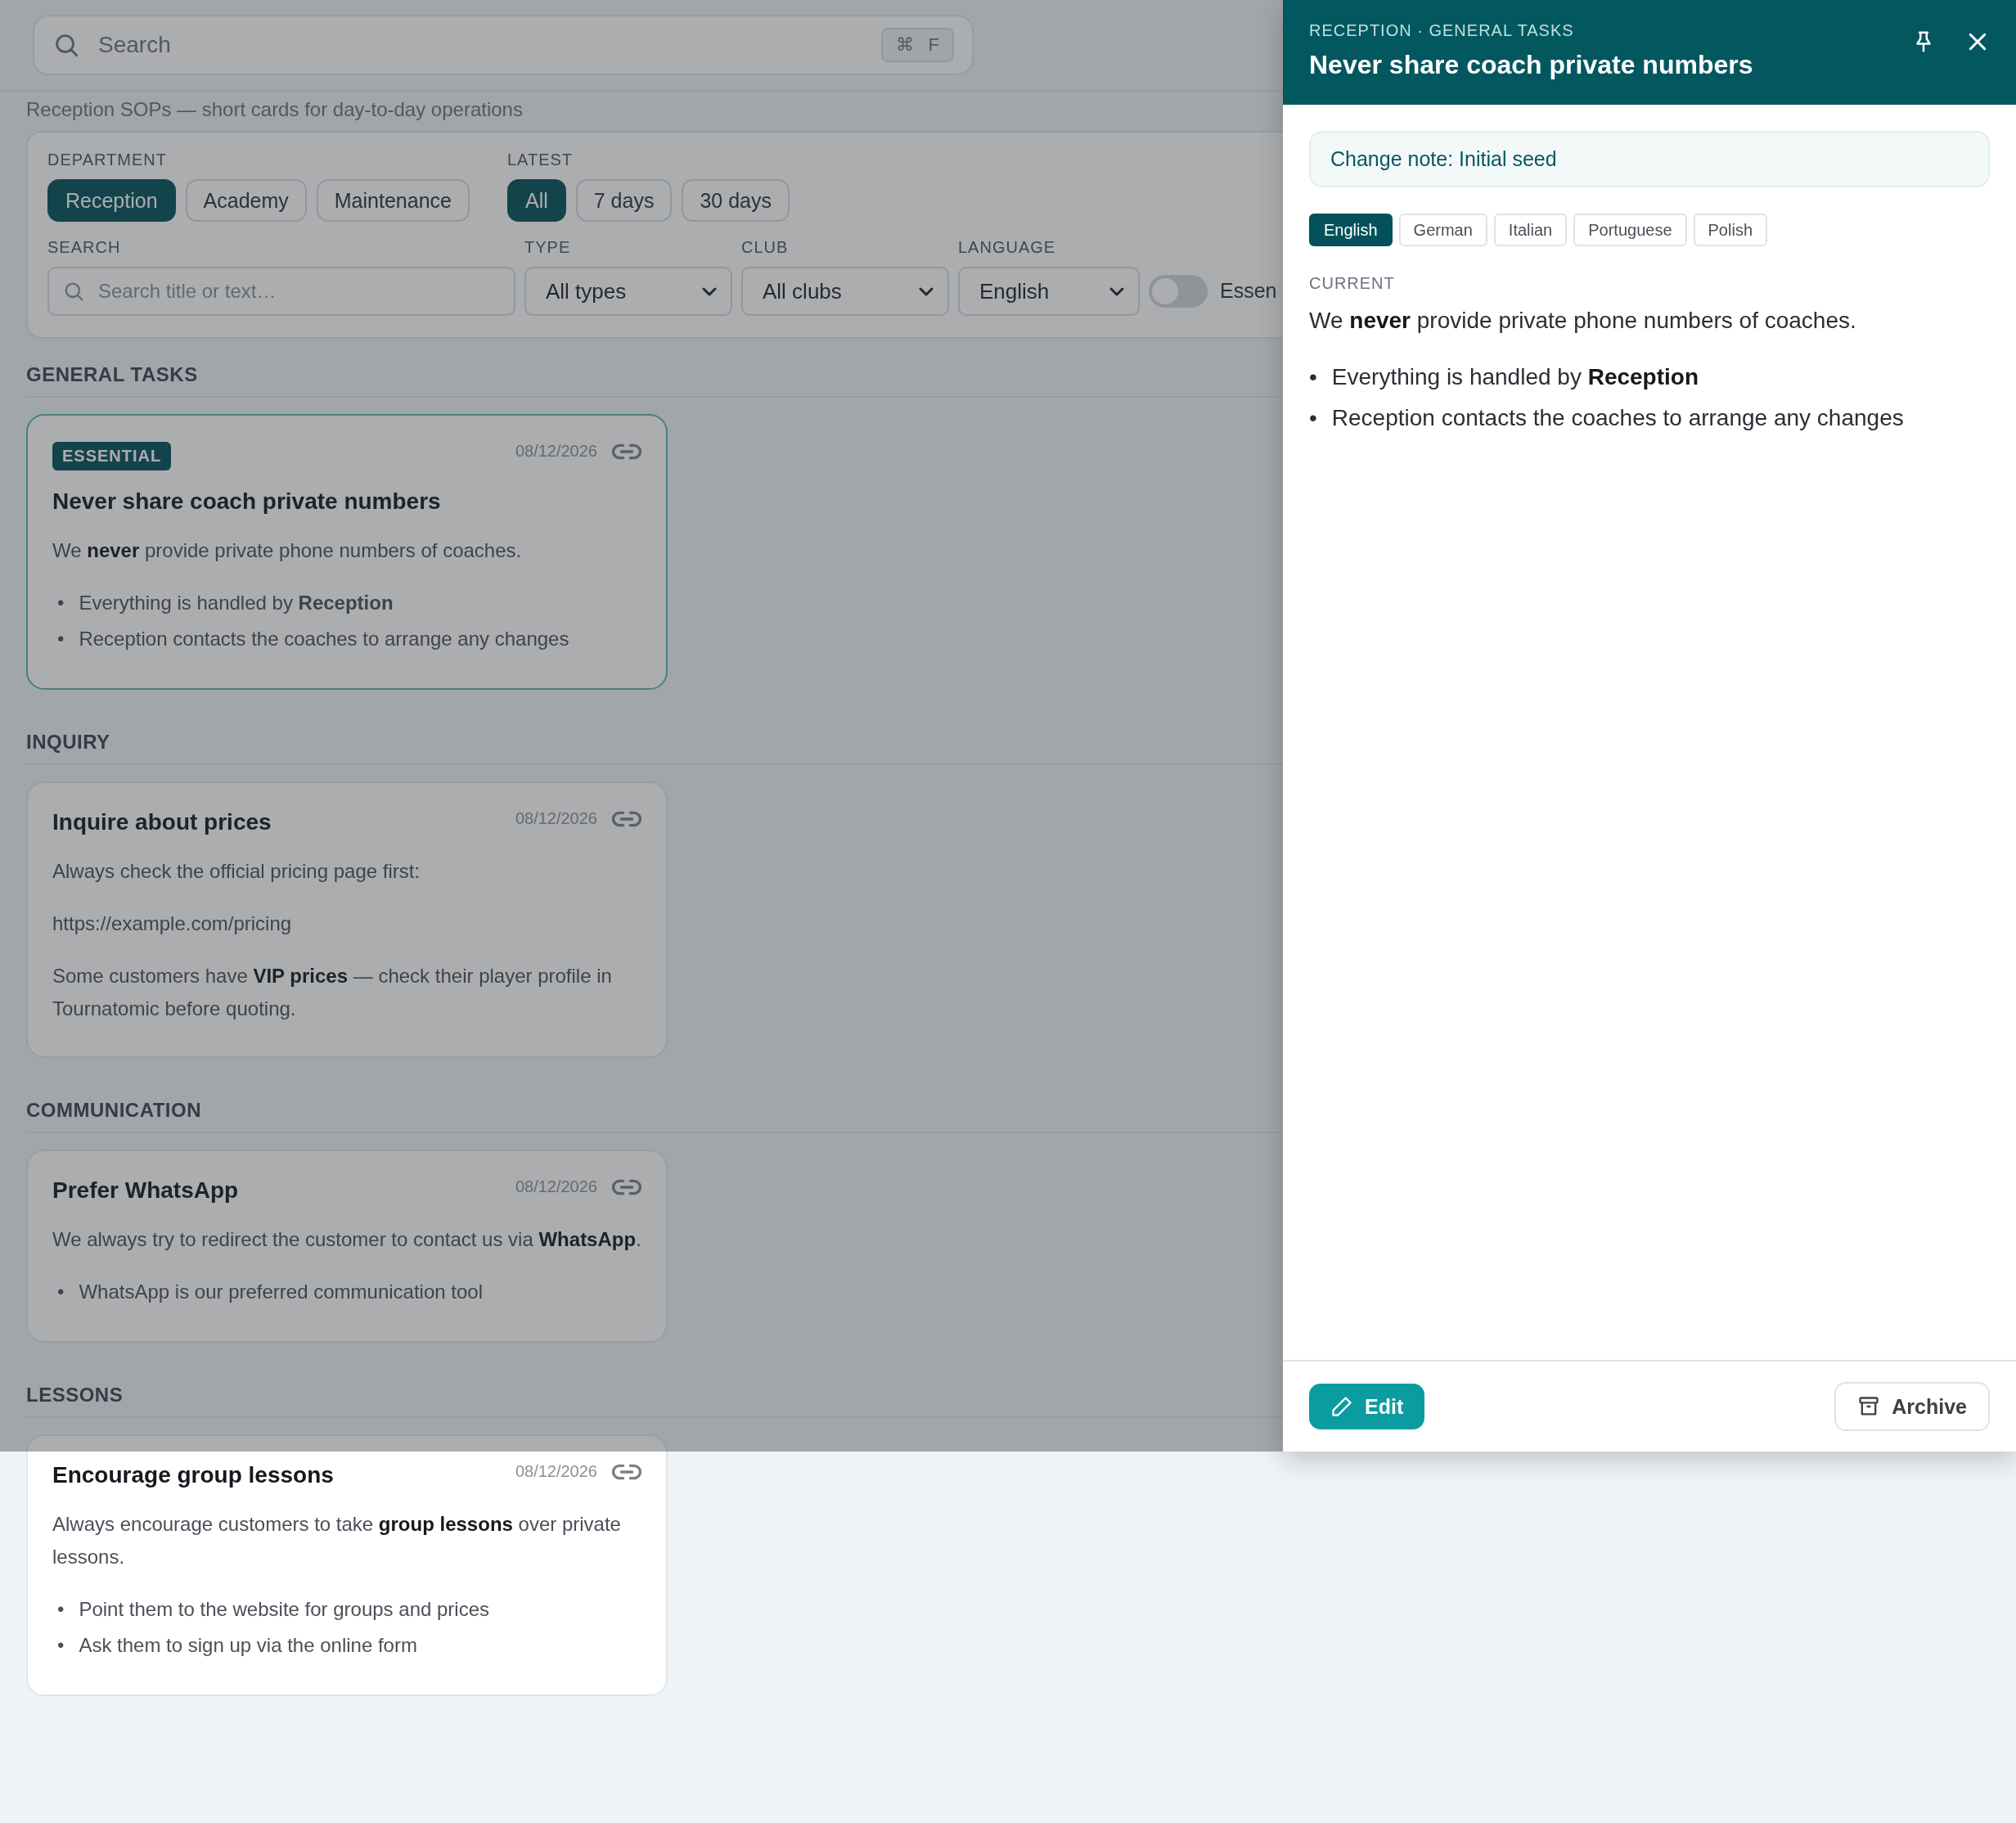 The height and width of the screenshot is (1823, 2016). I want to click on page-subtitle: Reception SOPs — short cards for day-to-day operations, so click(275, 109).